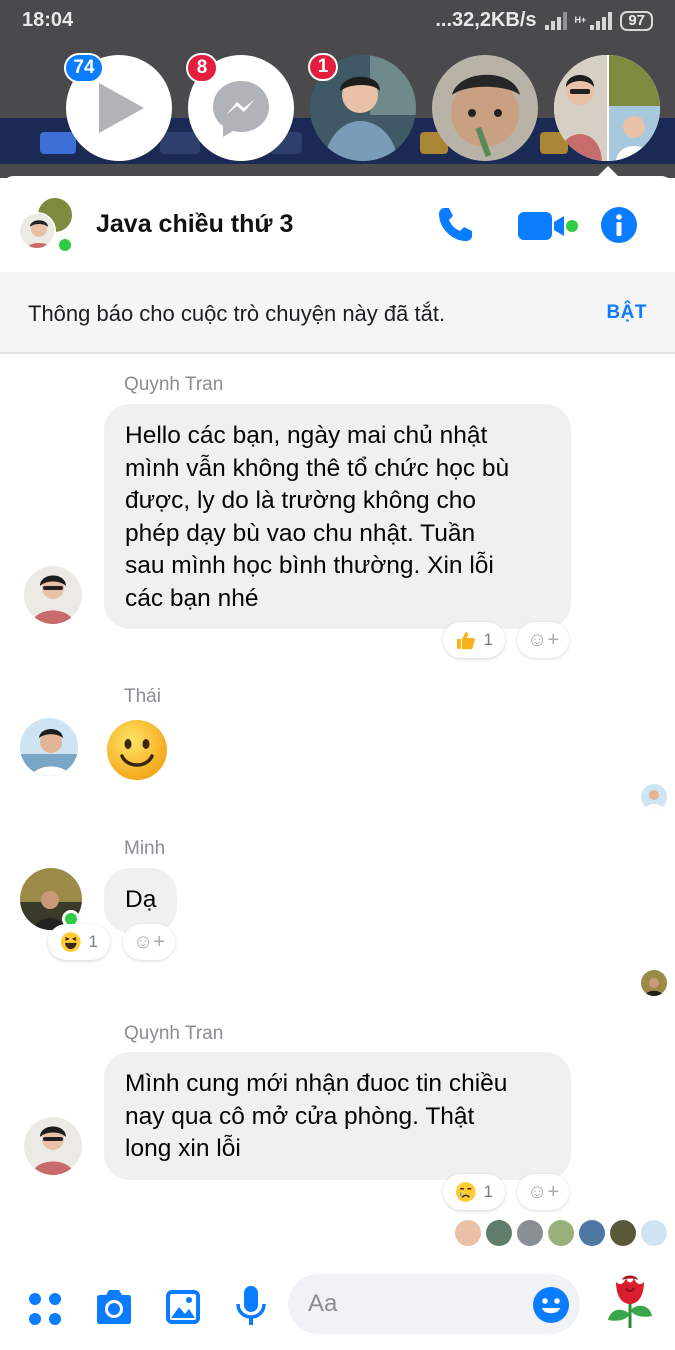 The width and height of the screenshot is (675, 1350). Describe the element at coordinates (362, 107) in the screenshot. I see `chat-head-person: 1` at that location.